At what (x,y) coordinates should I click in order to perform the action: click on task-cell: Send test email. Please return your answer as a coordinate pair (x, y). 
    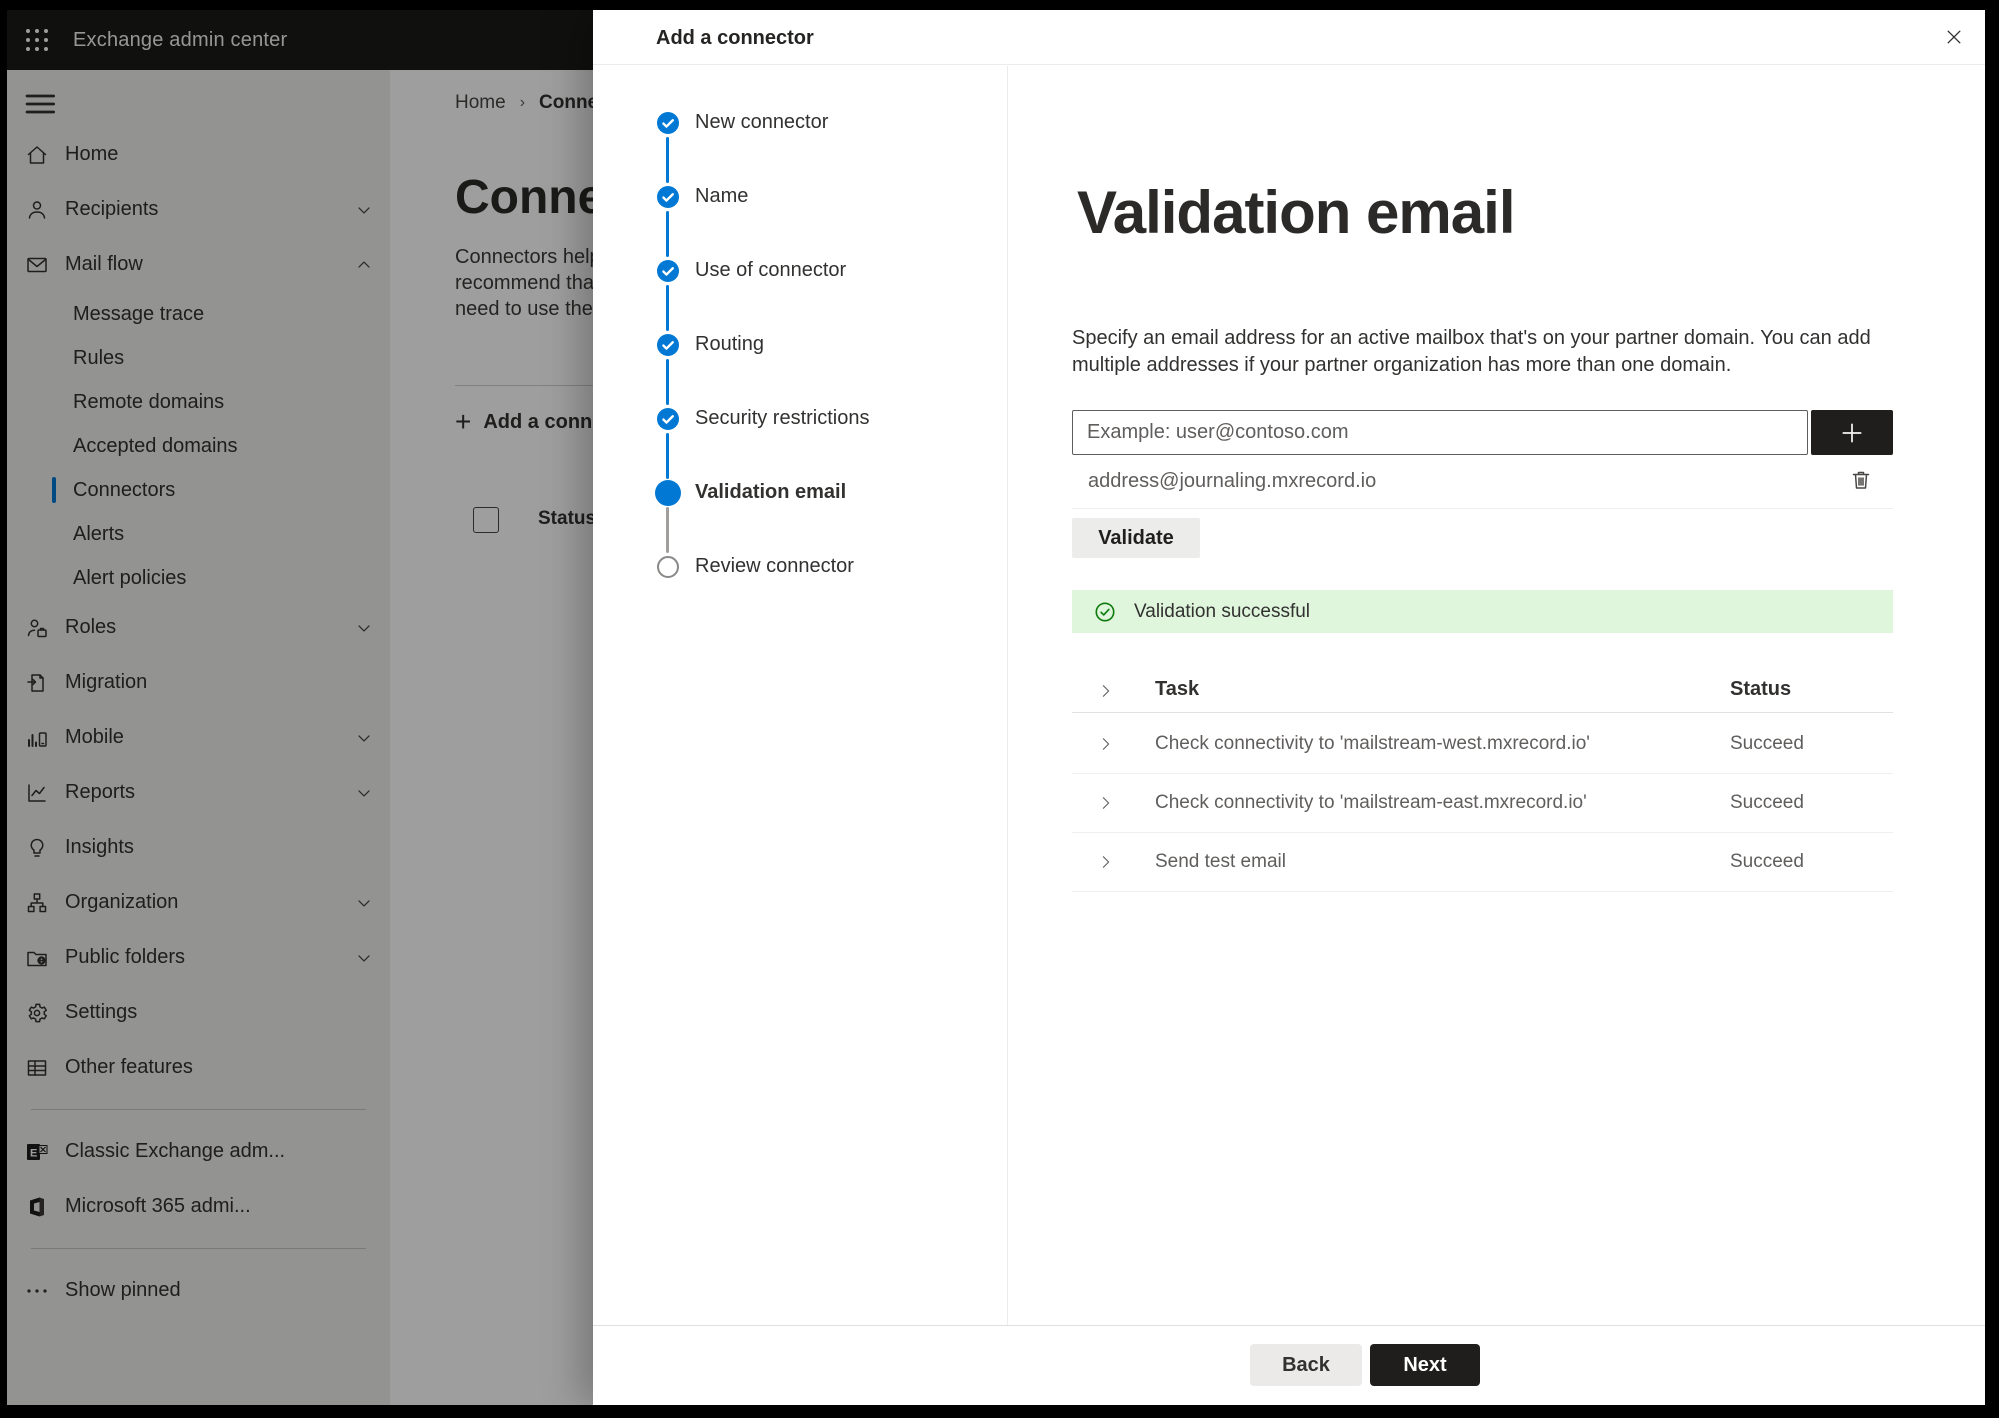
    Looking at the image, I should click on (1220, 861).